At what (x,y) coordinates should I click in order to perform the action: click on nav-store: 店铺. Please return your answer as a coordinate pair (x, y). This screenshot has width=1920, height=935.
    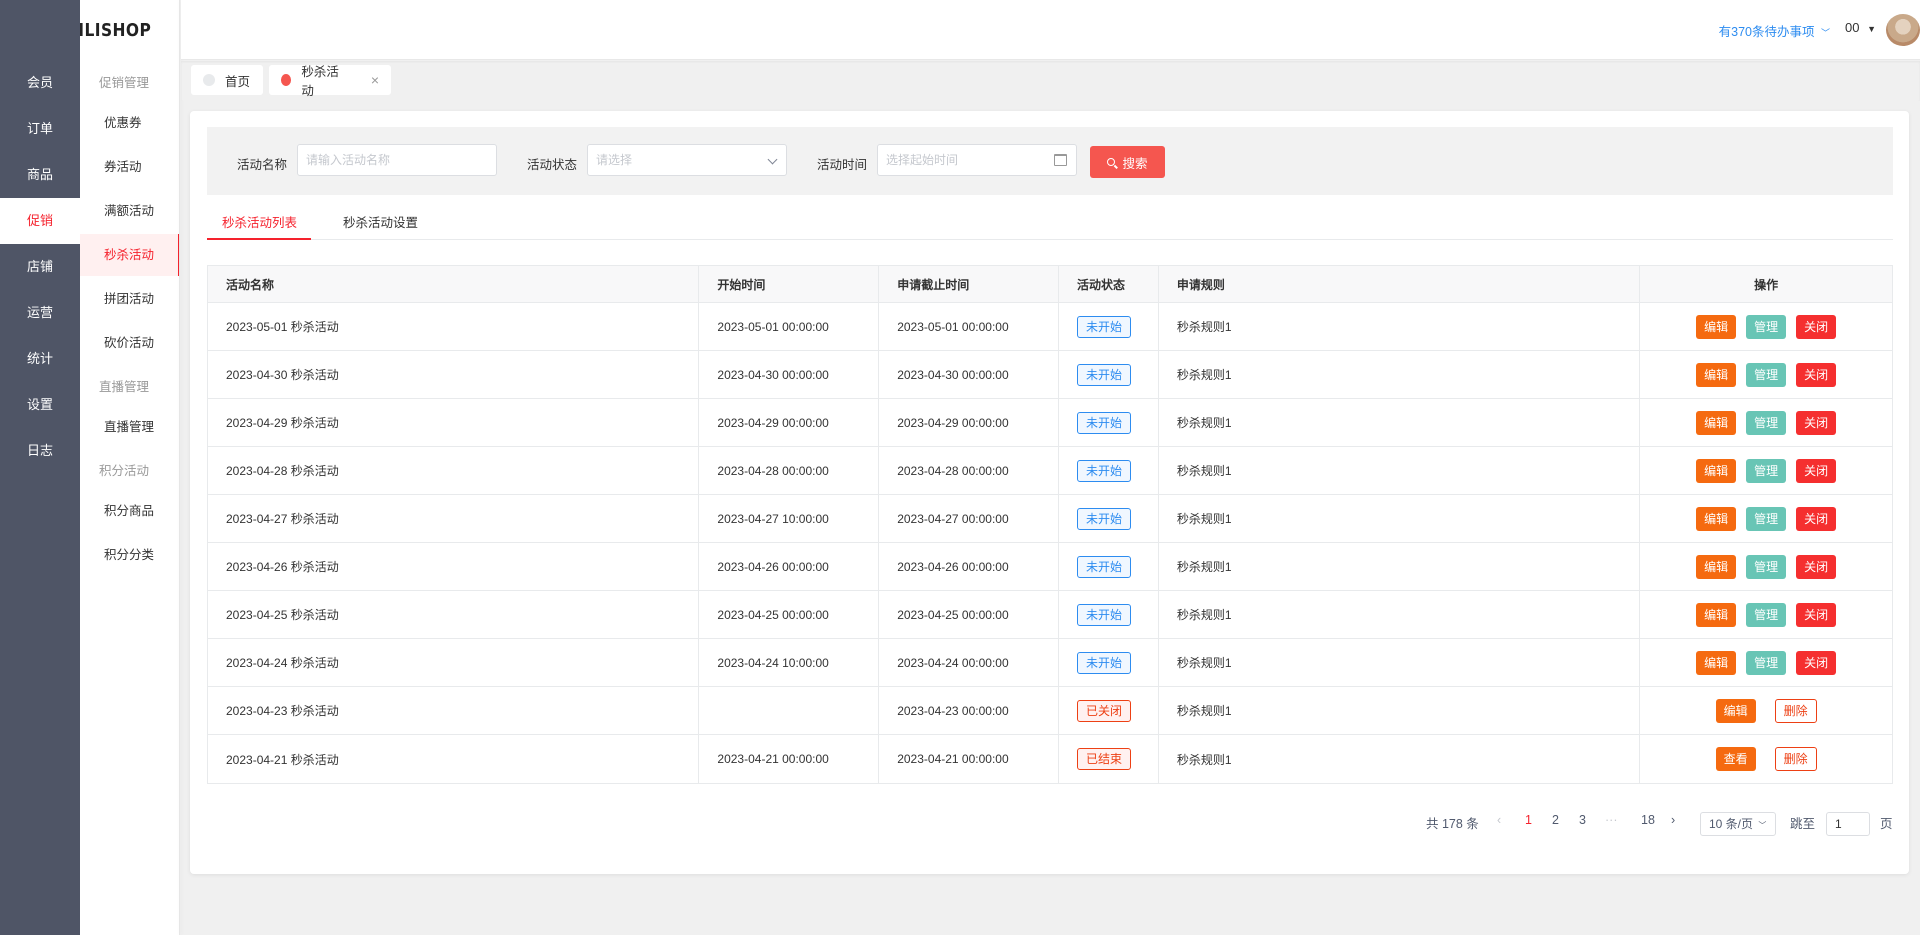
    Looking at the image, I should click on (40, 267).